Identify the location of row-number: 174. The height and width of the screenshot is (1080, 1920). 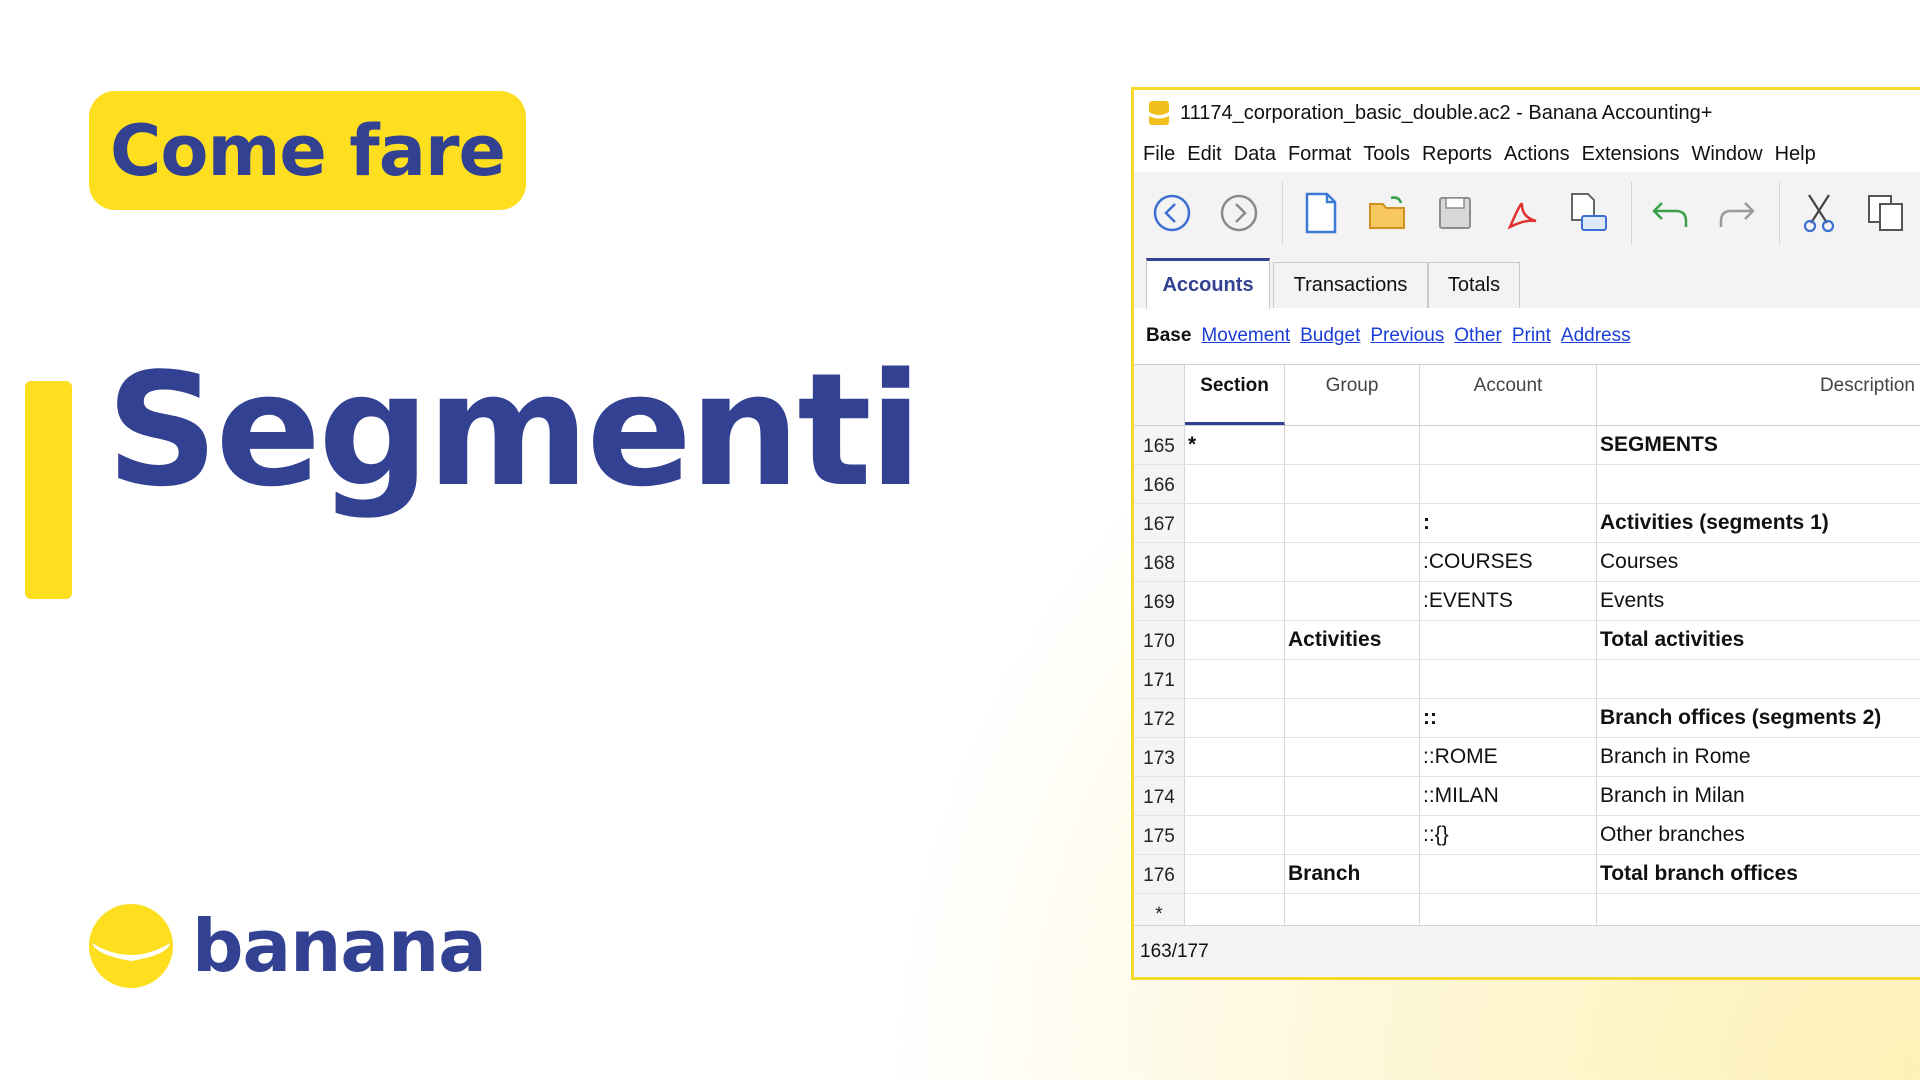
(1159, 796).